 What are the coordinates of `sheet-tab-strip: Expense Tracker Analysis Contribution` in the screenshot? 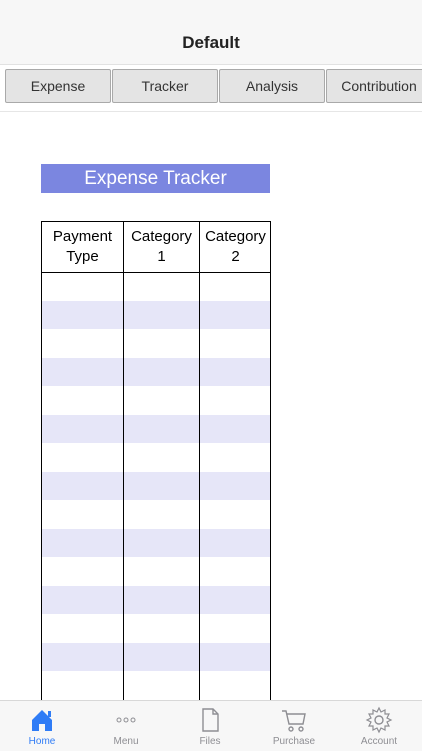 It's located at (211, 88).